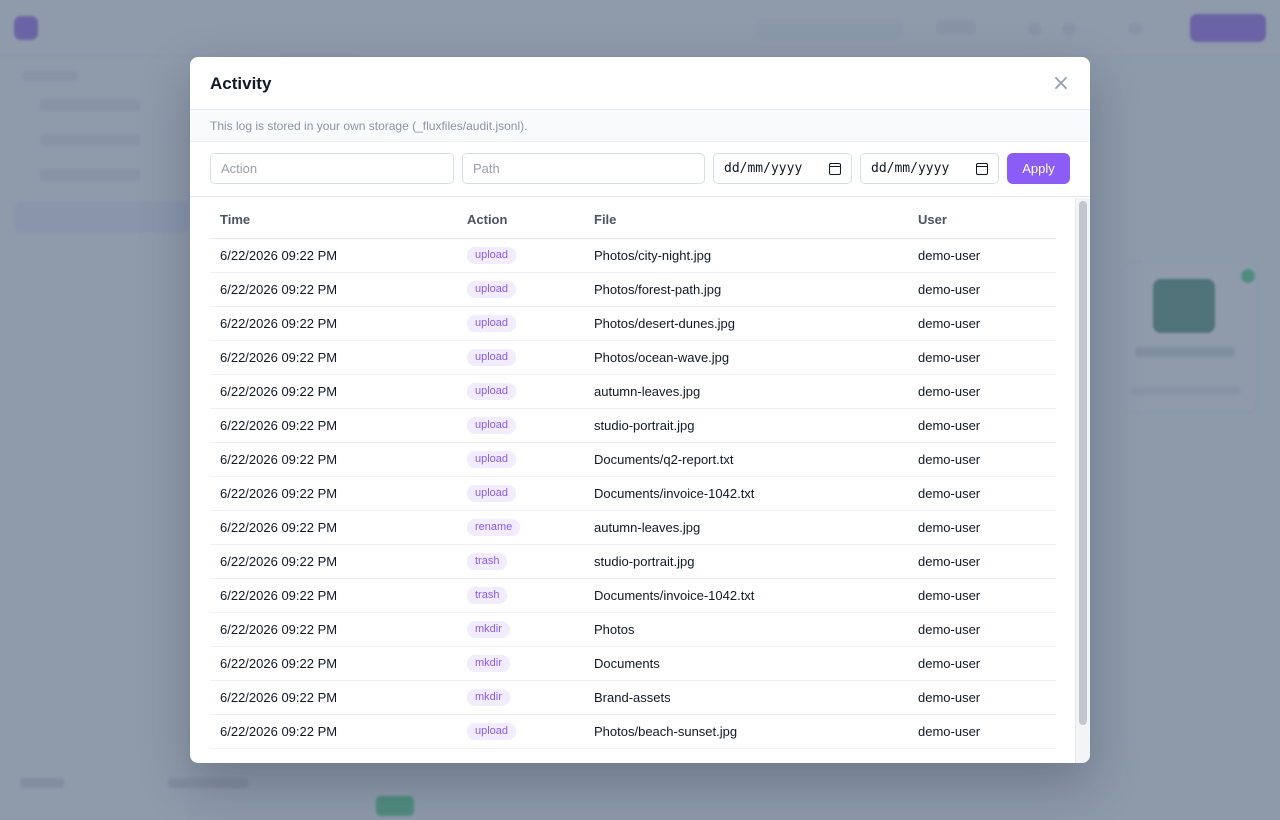  What do you see at coordinates (746, 731) in the screenshot?
I see `cell-file: Photos/beach-sunset.jpg` at bounding box center [746, 731].